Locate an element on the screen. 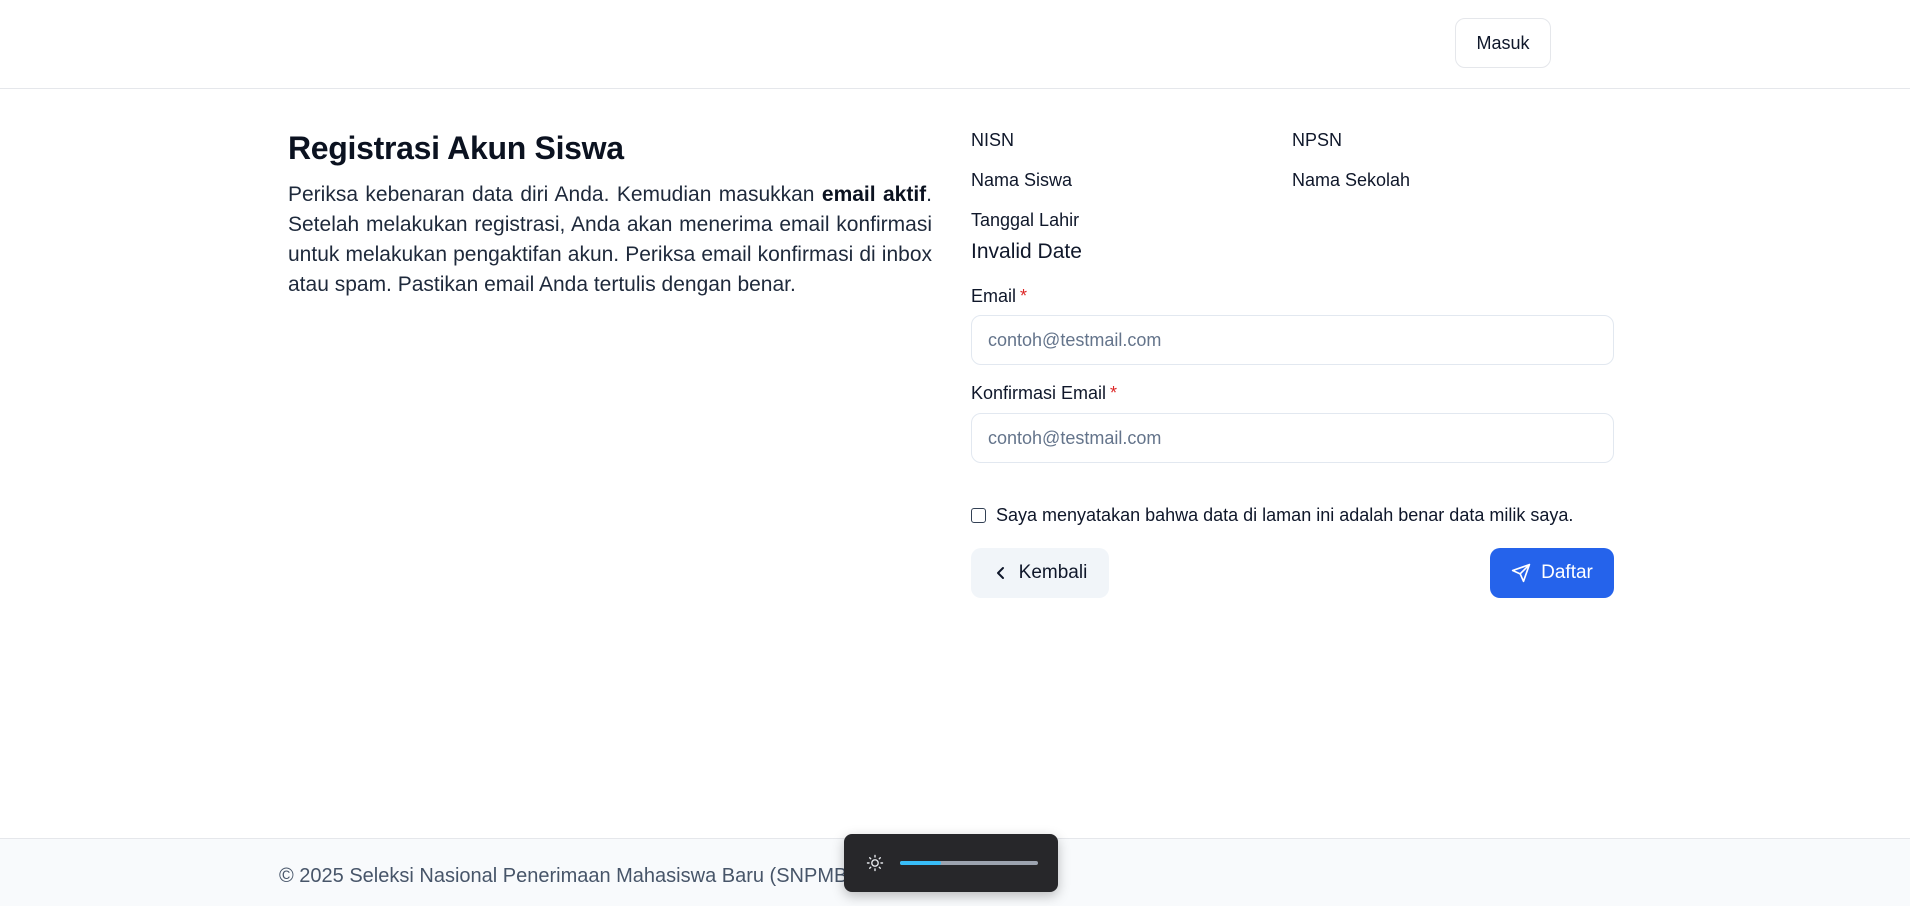 The height and width of the screenshot is (906, 1910). birth-date-value: Invalid Date is located at coordinates (1026, 251).